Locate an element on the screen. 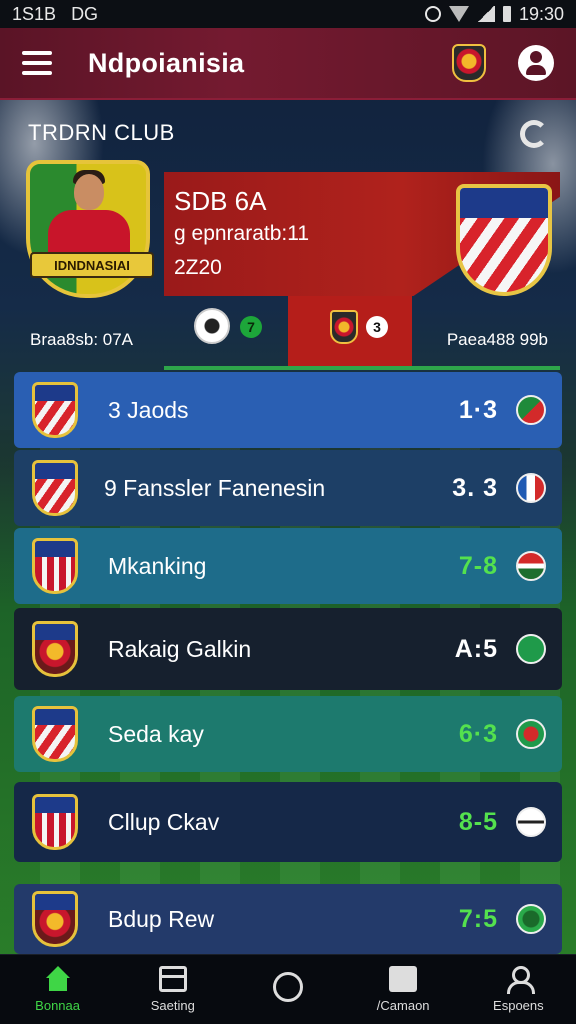 This screenshot has width=576, height=1024. profile-icon is located at coordinates (536, 63).